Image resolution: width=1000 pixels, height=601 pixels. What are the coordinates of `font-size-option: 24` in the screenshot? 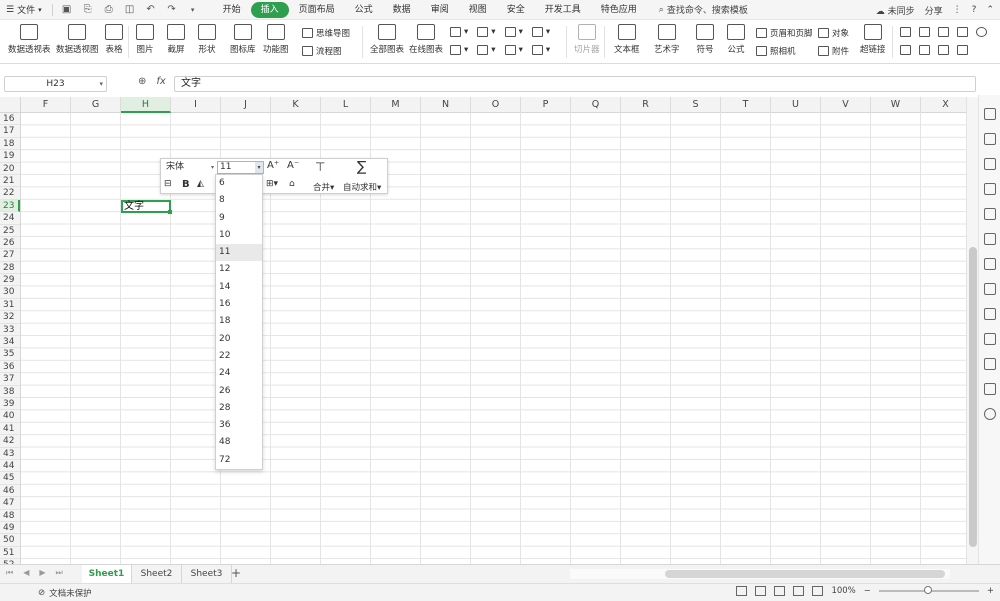 It's located at (239, 373).